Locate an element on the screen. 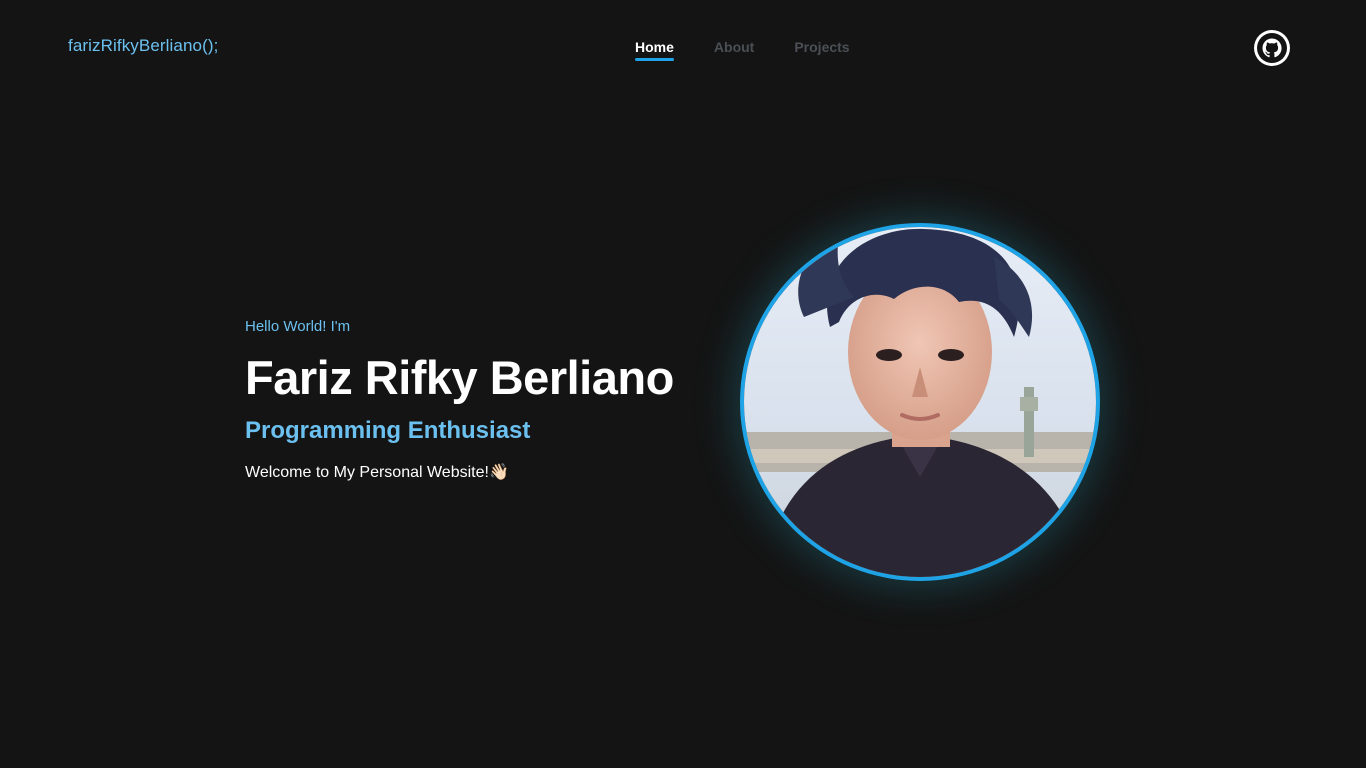 The width and height of the screenshot is (1366, 768). nav-link-home: Home is located at coordinates (654, 50).